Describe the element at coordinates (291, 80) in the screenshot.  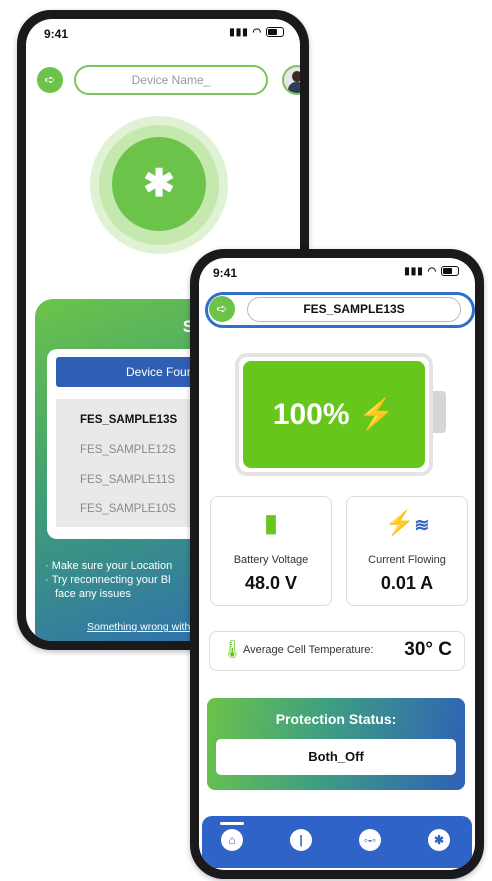
I see `profile-avatar` at that location.